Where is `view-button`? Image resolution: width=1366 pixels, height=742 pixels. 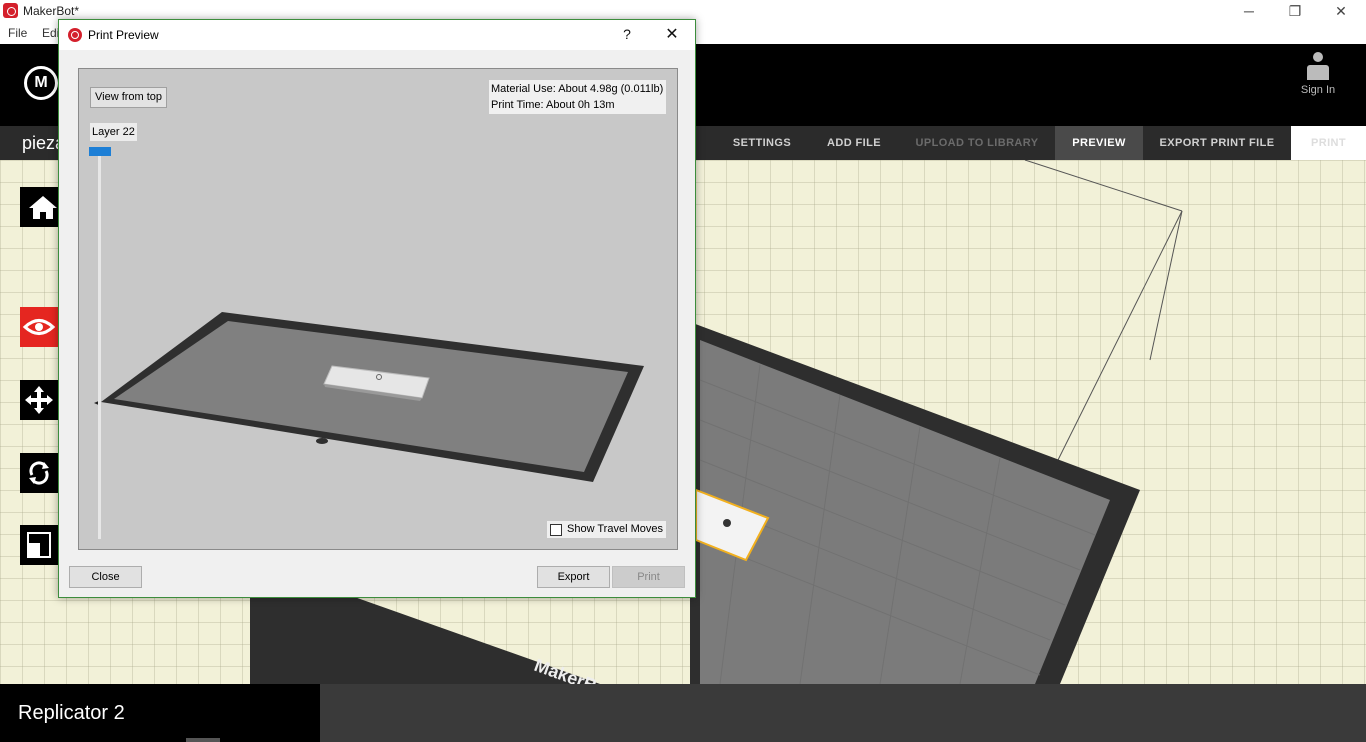
view-button is located at coordinates (39, 327).